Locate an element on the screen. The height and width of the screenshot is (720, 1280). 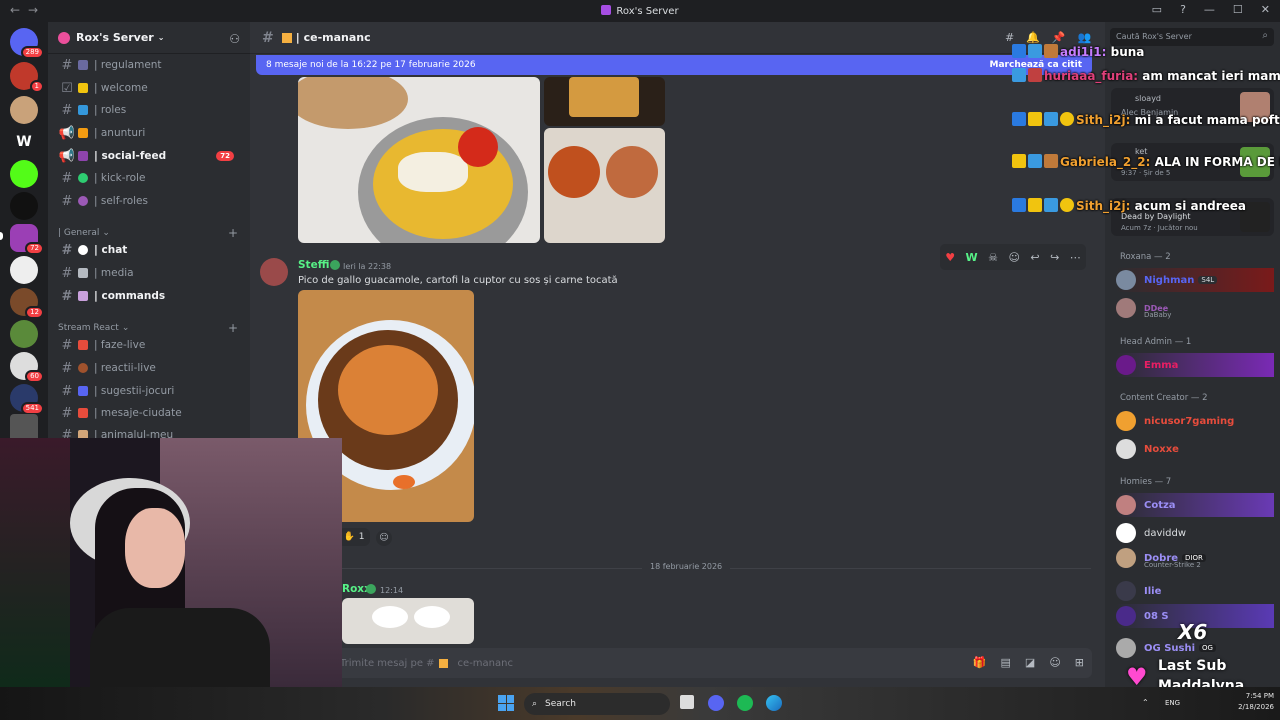
task-view-icon is located at coordinates (687, 702).